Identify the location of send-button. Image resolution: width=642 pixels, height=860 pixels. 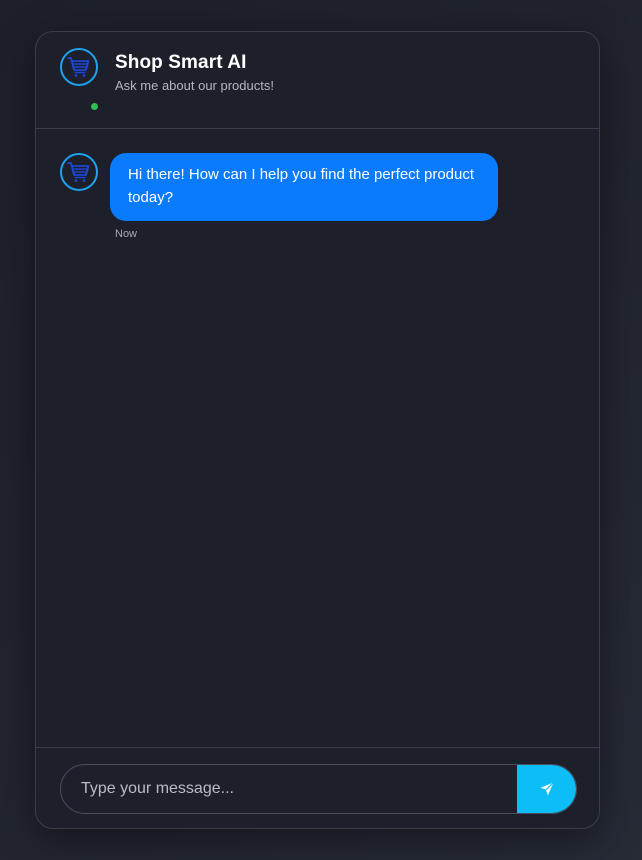
(546, 789).